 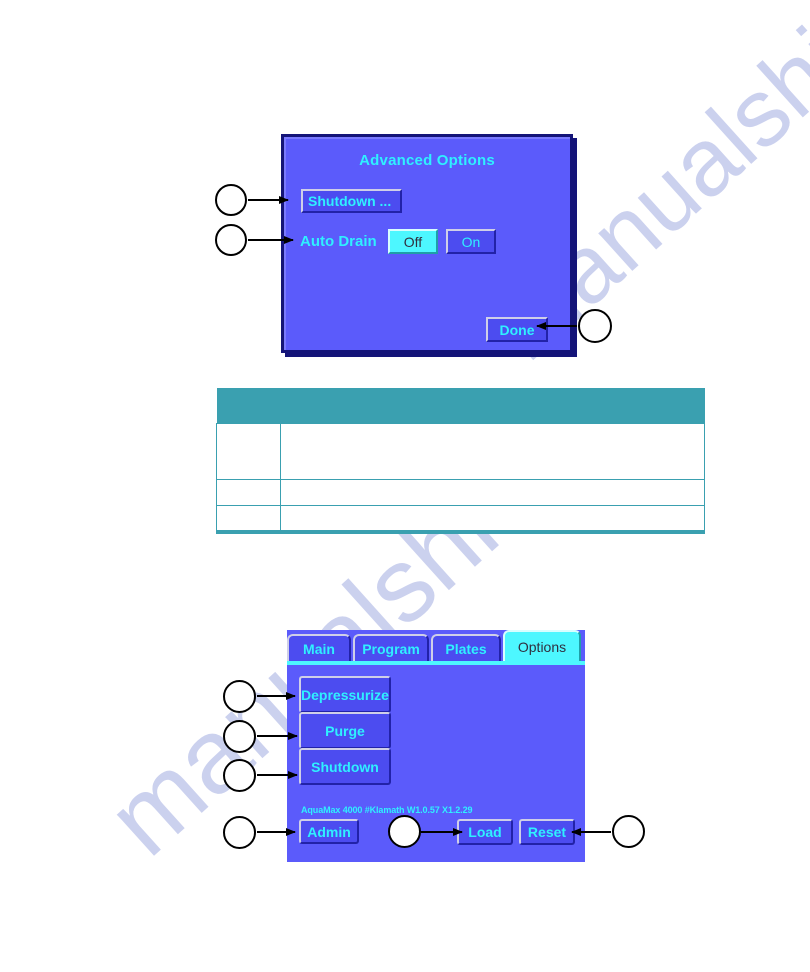 I want to click on tab-strip: Main Program Plates Options, so click(x=436, y=645).